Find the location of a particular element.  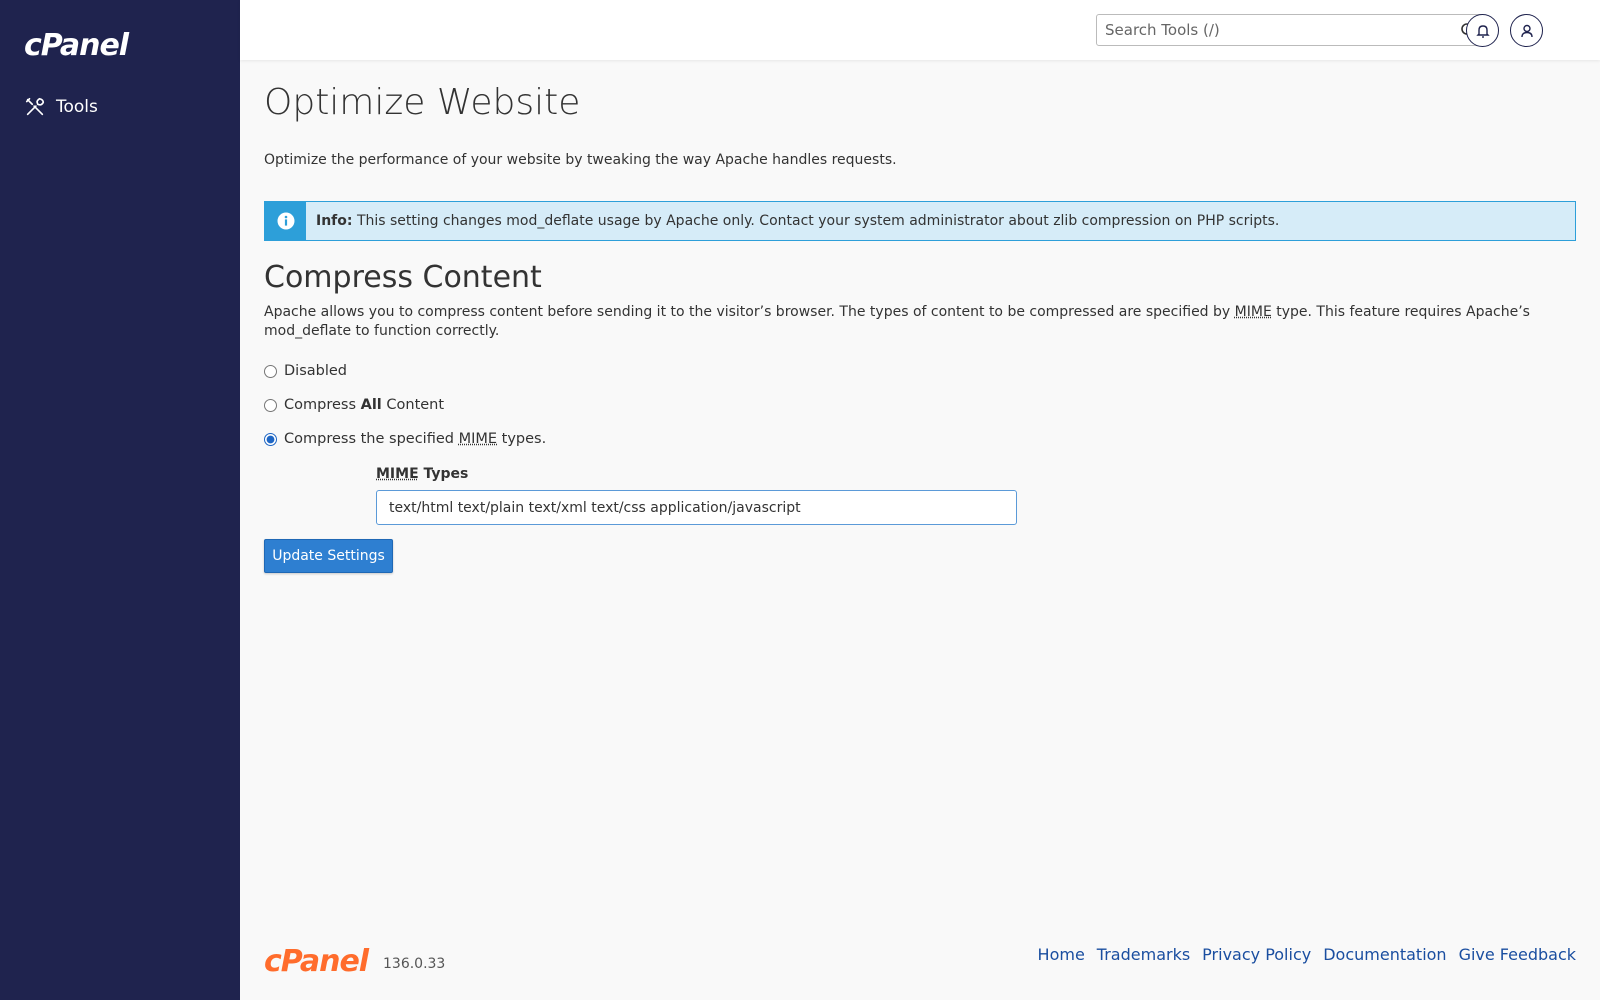

search-box is located at coordinates (1290, 30).